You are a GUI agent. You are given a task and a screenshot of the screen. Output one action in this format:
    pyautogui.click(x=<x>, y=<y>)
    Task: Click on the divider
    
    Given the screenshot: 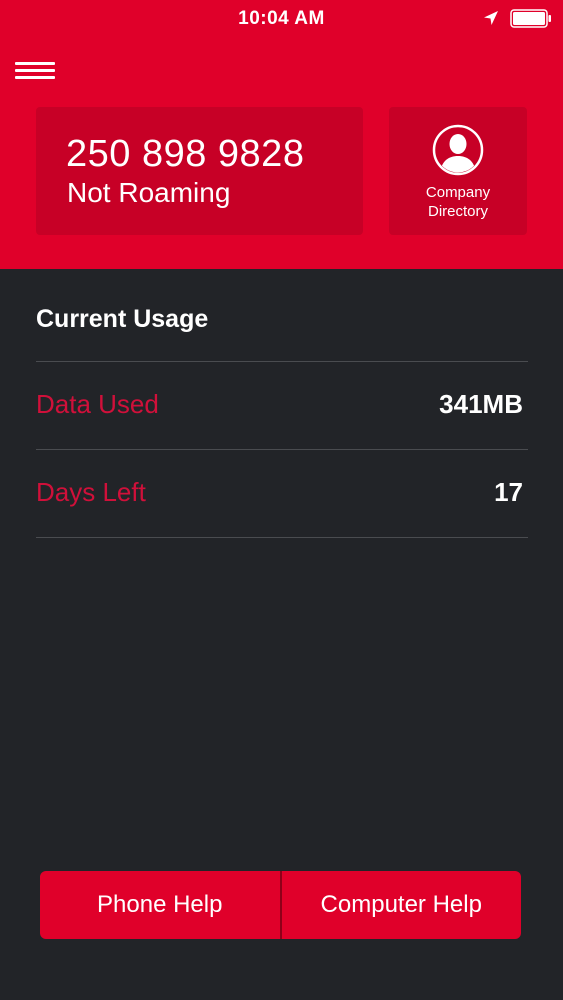 What is the action you would take?
    pyautogui.click(x=282, y=537)
    